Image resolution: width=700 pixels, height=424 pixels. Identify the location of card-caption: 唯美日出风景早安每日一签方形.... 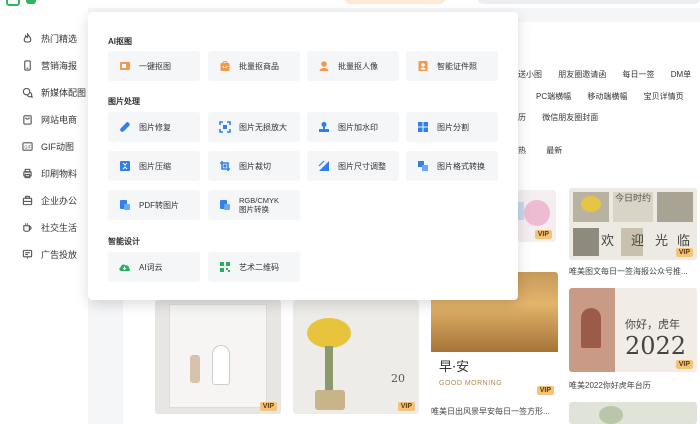
(494, 411).